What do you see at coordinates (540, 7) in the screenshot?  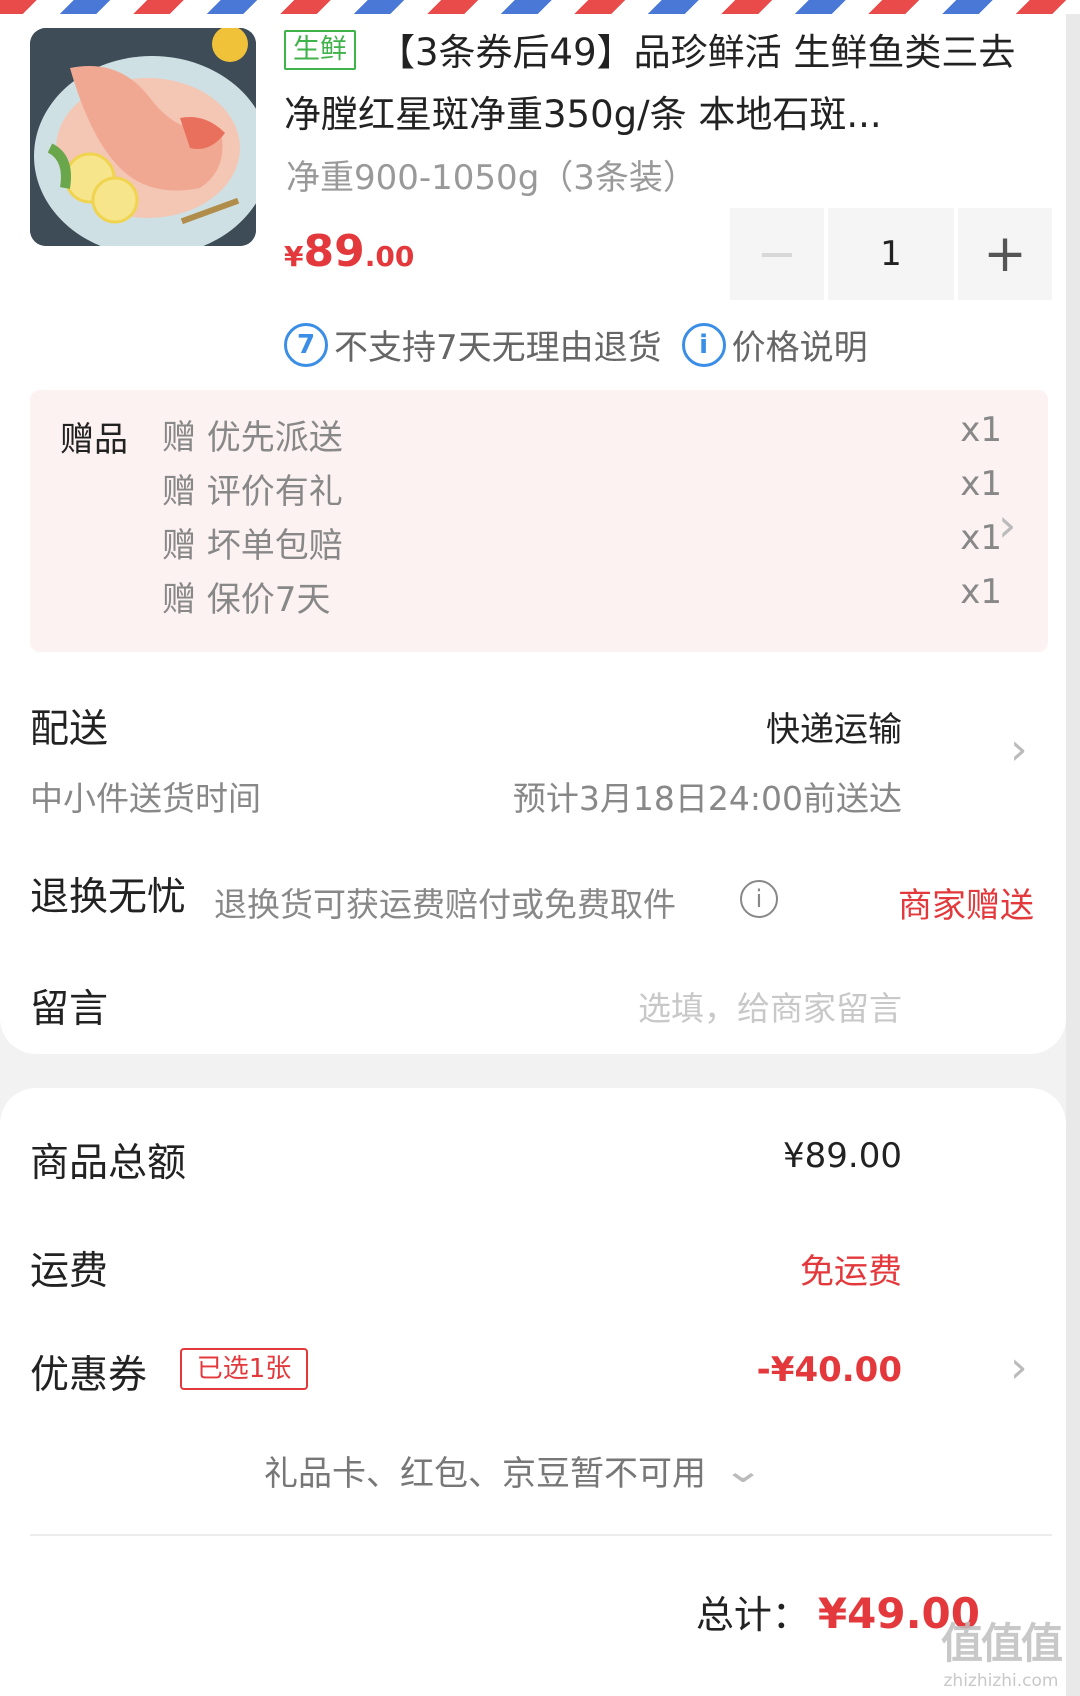 I see `airmail-border` at bounding box center [540, 7].